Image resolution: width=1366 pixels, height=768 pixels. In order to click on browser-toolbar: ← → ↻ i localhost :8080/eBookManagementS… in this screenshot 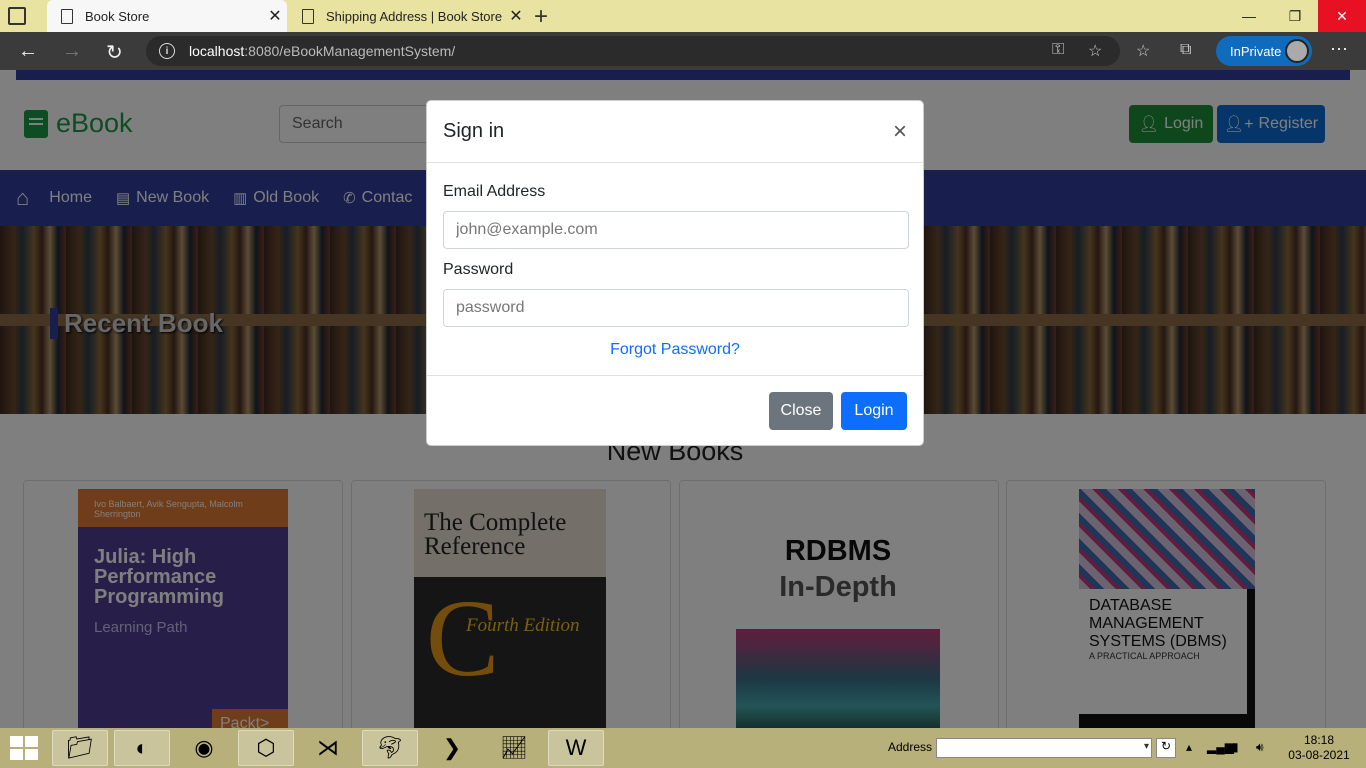, I will do `click(683, 51)`.